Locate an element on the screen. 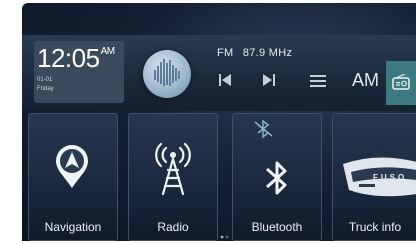 This screenshot has width=416, height=244. tile-truck-info-label: Truck info is located at coordinates (375, 227).